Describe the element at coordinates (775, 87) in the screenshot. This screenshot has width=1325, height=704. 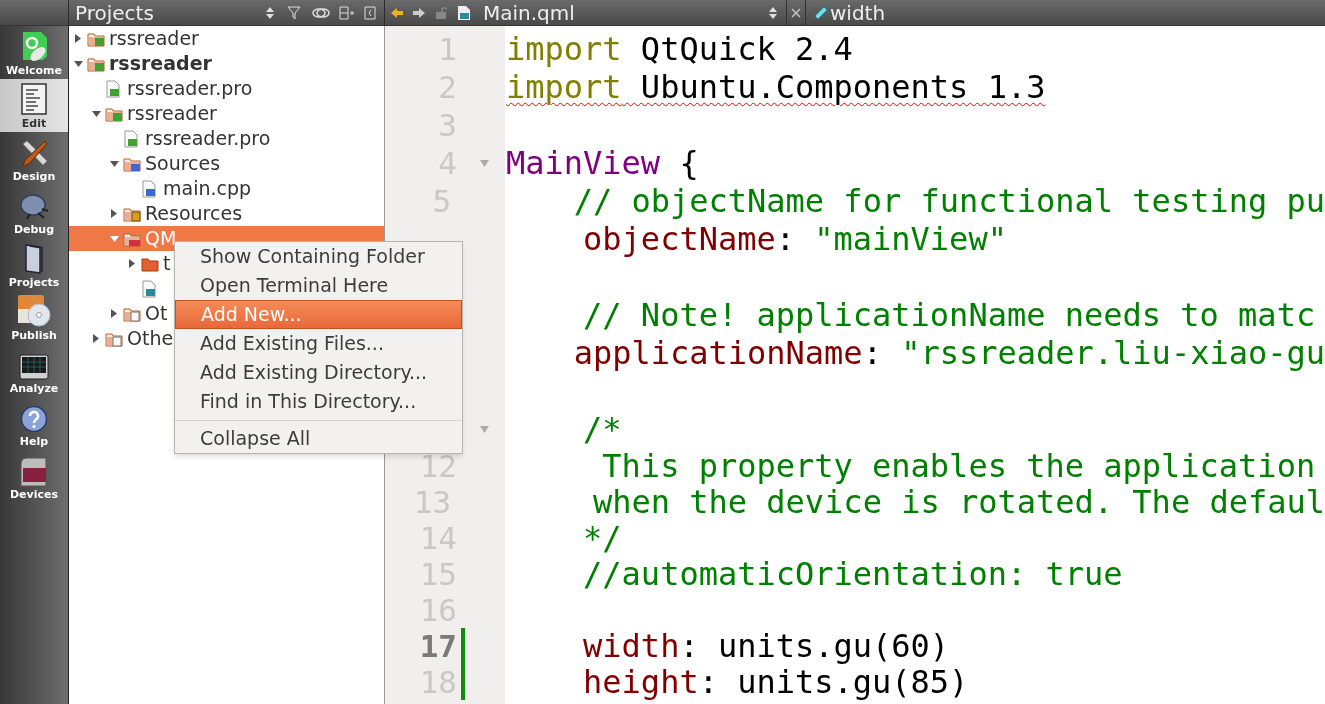
I see `code-line: import Ubuntu.Components 1.3` at that location.